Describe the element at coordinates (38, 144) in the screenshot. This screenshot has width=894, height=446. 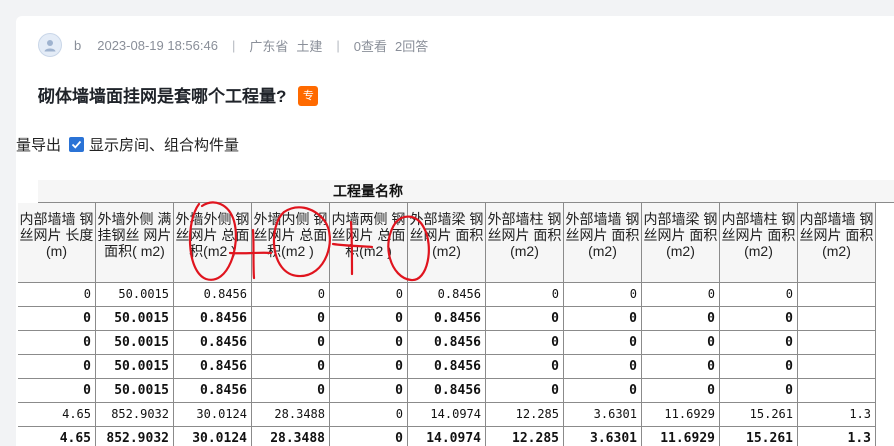
I see `export-button: 量导出` at that location.